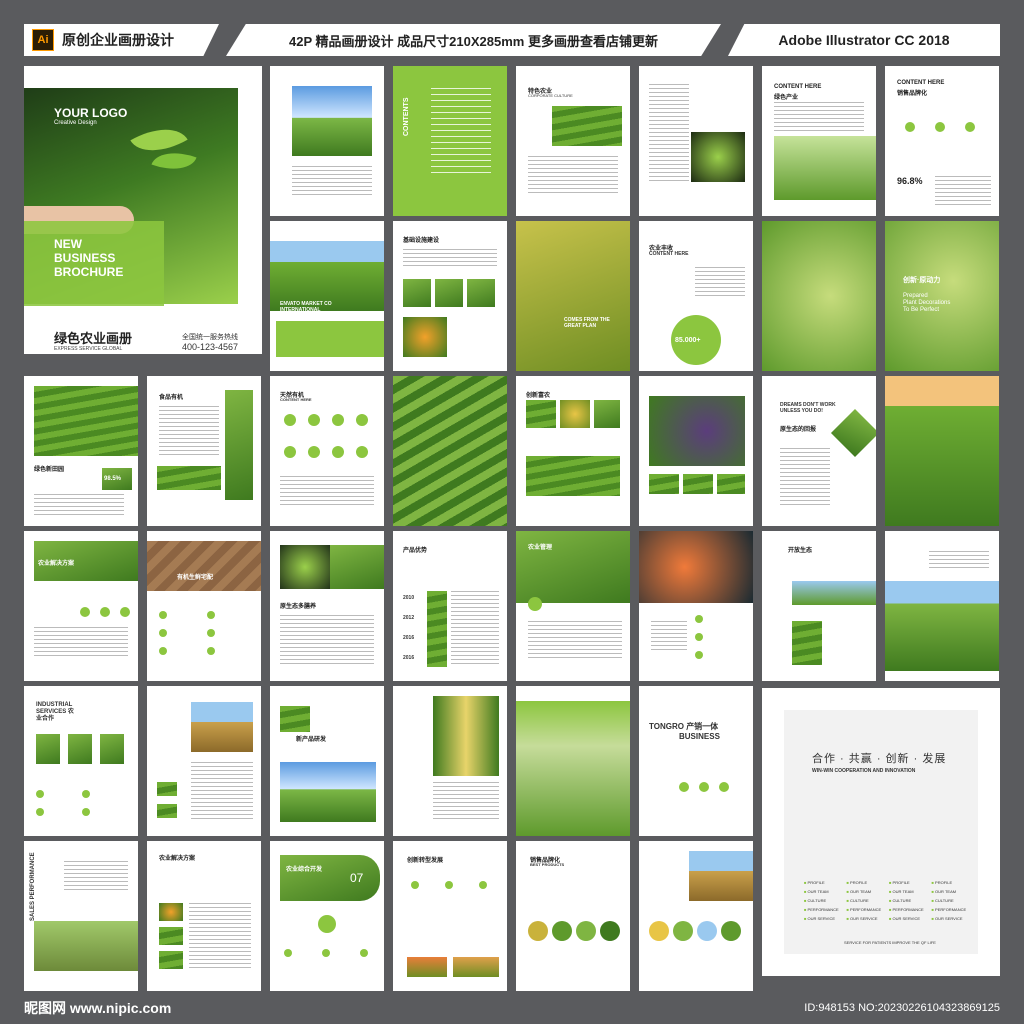  Describe the element at coordinates (927, 303) in the screenshot. I see `page-text: Prepared Plant Decorations To Be Perfect` at that location.